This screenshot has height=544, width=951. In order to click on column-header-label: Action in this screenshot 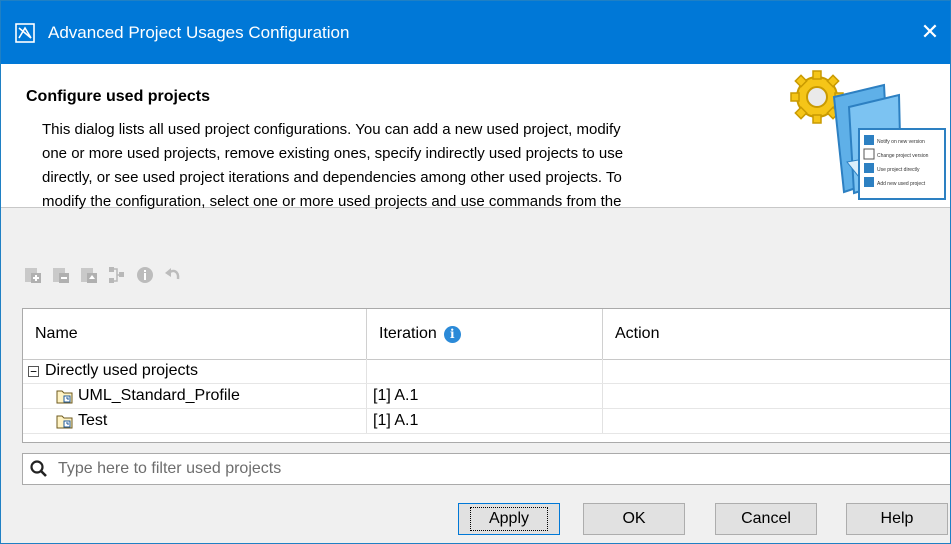, I will do `click(637, 333)`.